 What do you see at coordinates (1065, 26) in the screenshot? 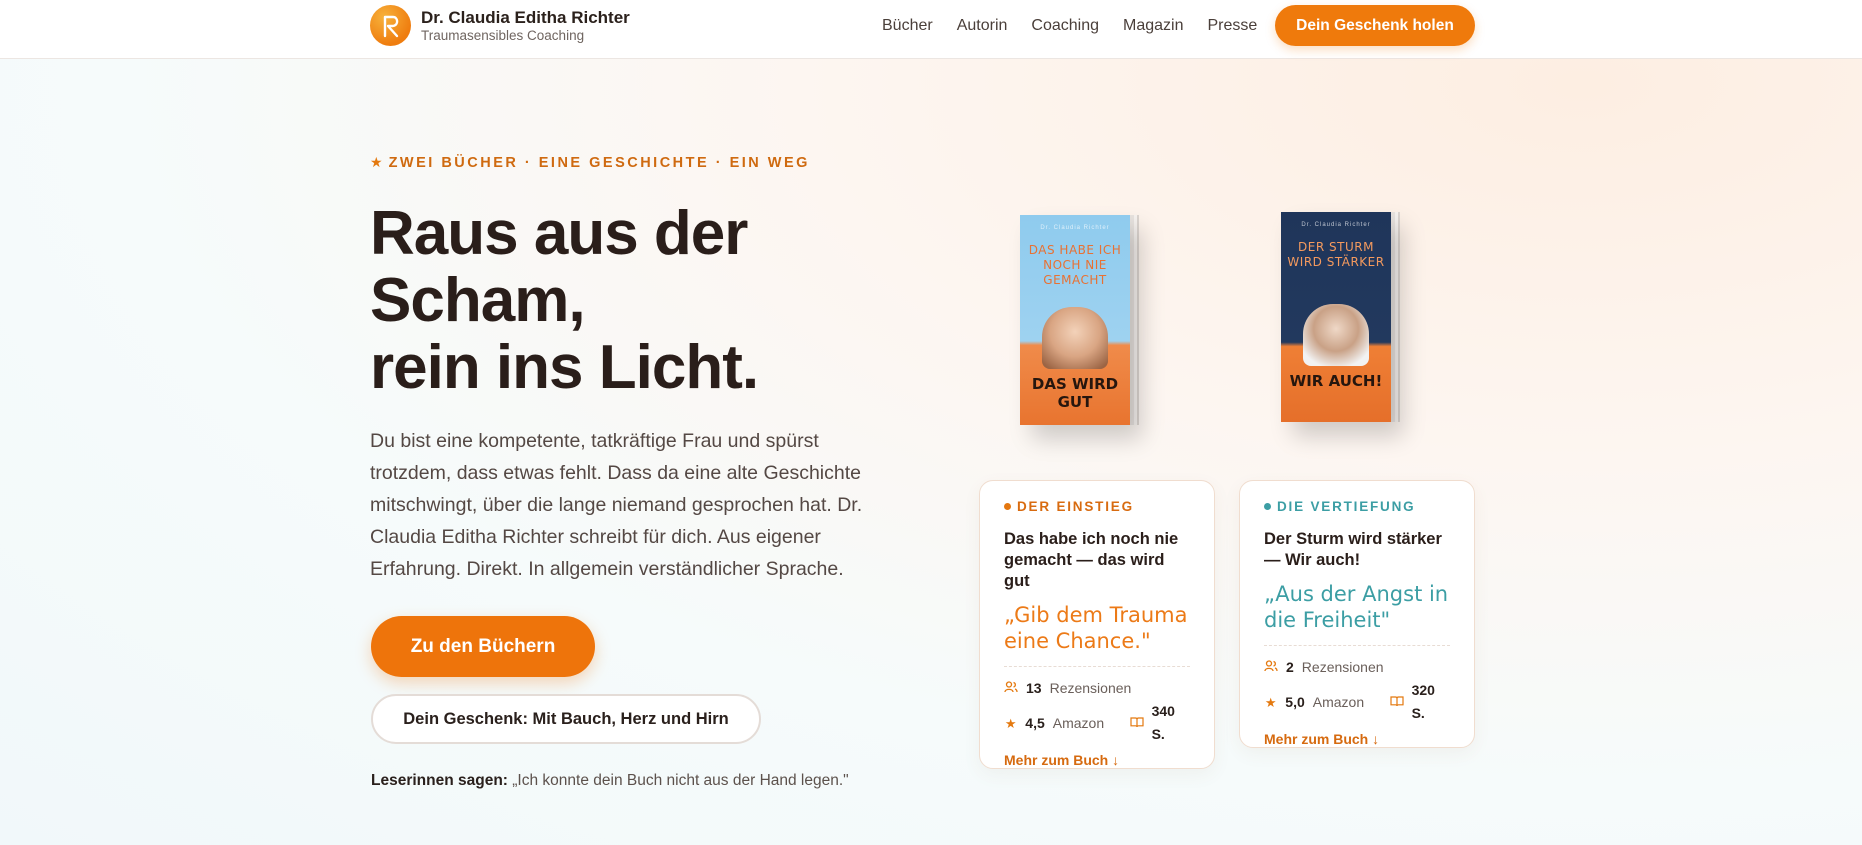
I see `nav-item-coaching: Coaching` at bounding box center [1065, 26].